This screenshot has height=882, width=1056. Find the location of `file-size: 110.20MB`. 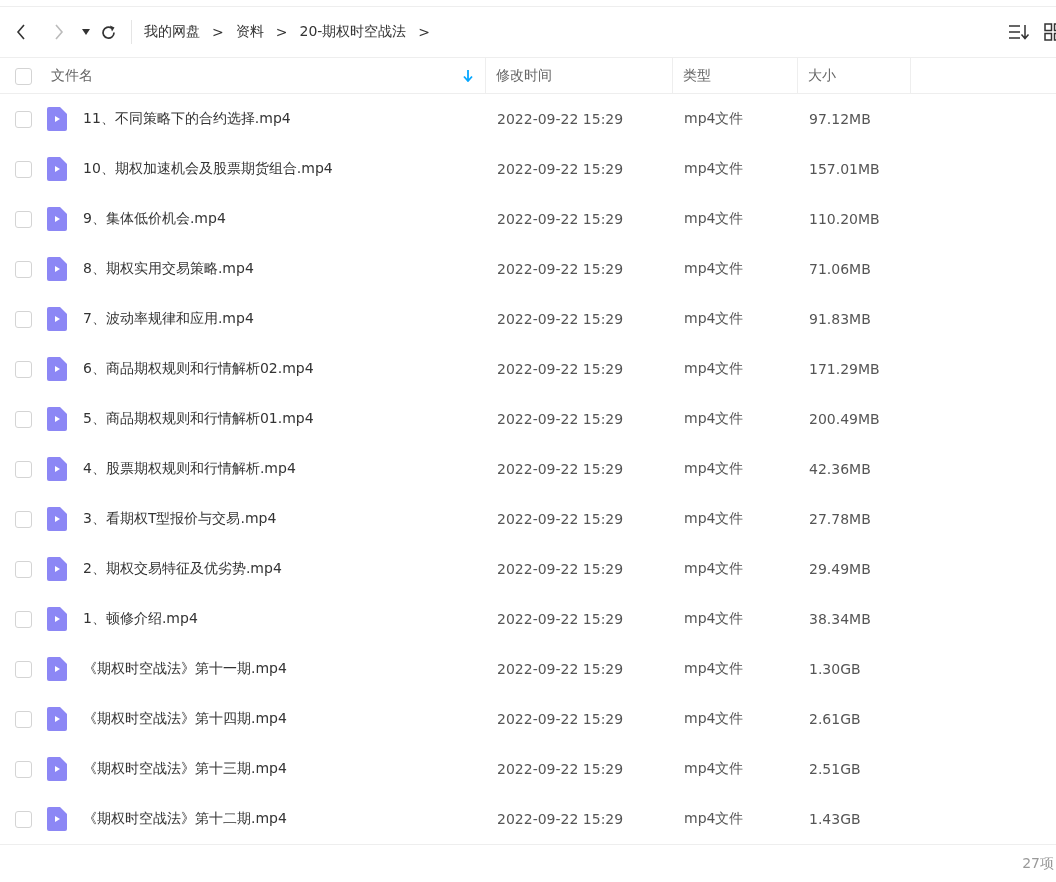

file-size: 110.20MB is located at coordinates (844, 219).